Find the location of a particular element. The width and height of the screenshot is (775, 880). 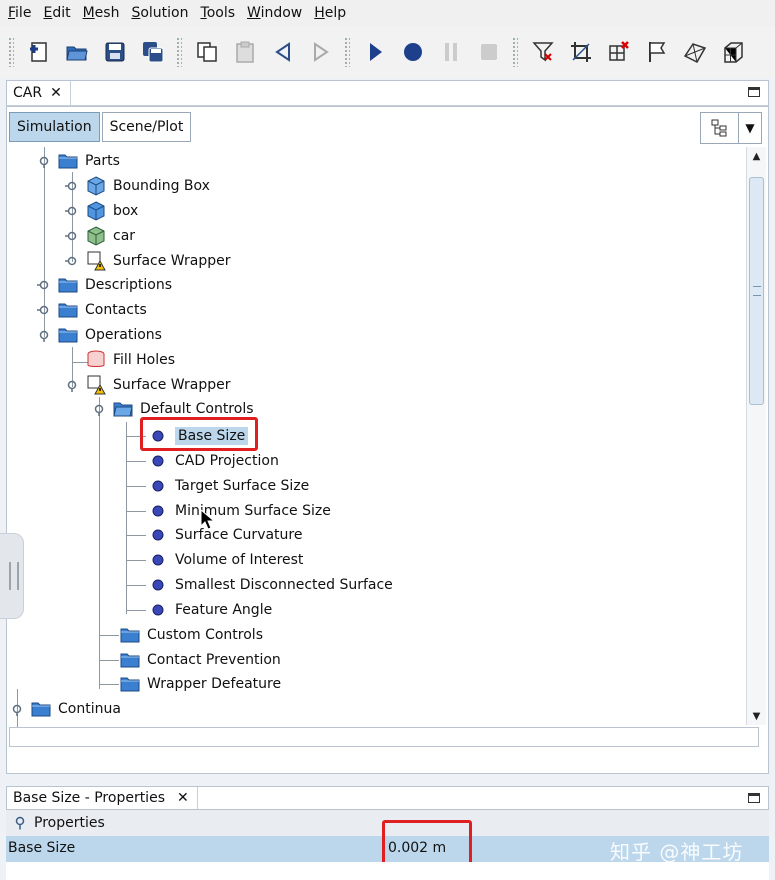

tree-node-car: car is located at coordinates (100, 236).